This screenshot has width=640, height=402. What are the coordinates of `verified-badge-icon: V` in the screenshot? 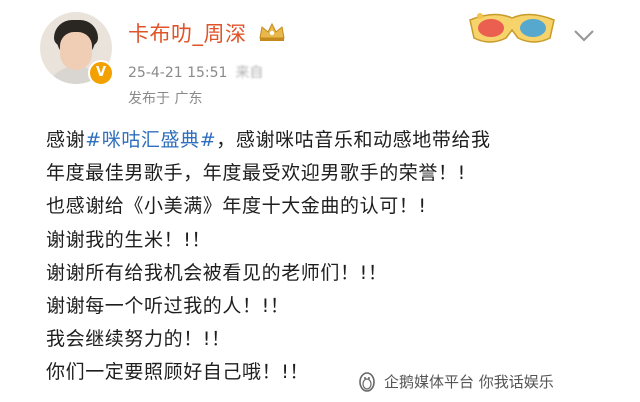 It's located at (101, 73).